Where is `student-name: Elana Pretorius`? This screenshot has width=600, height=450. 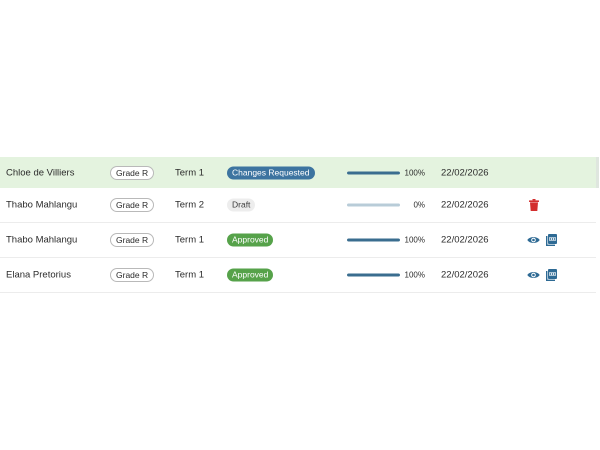
student-name: Elana Pretorius is located at coordinates (38, 275).